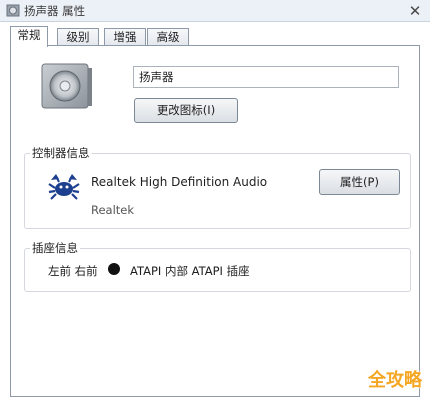 The width and height of the screenshot is (430, 400). I want to click on properties-button: 属性(P), so click(359, 182).